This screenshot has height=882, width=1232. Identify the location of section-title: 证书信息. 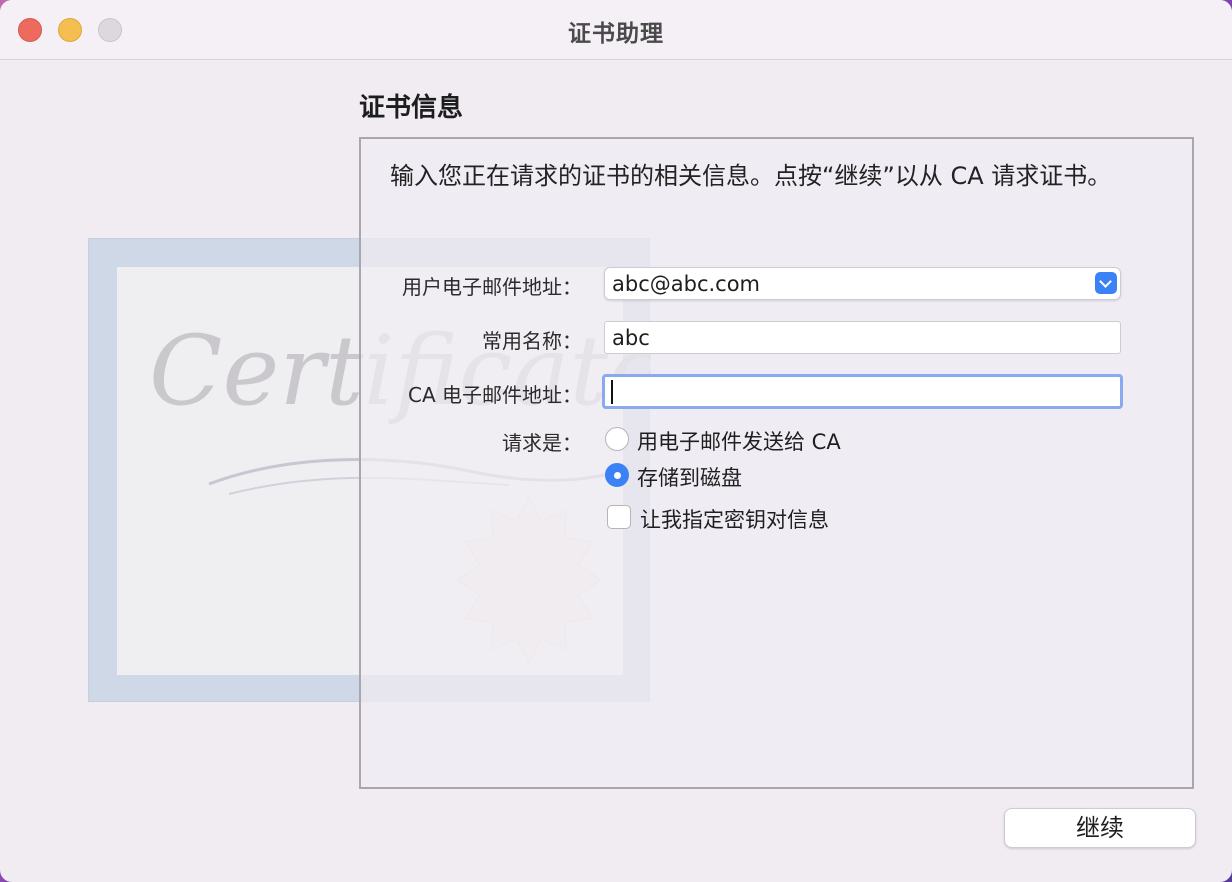
(411, 108).